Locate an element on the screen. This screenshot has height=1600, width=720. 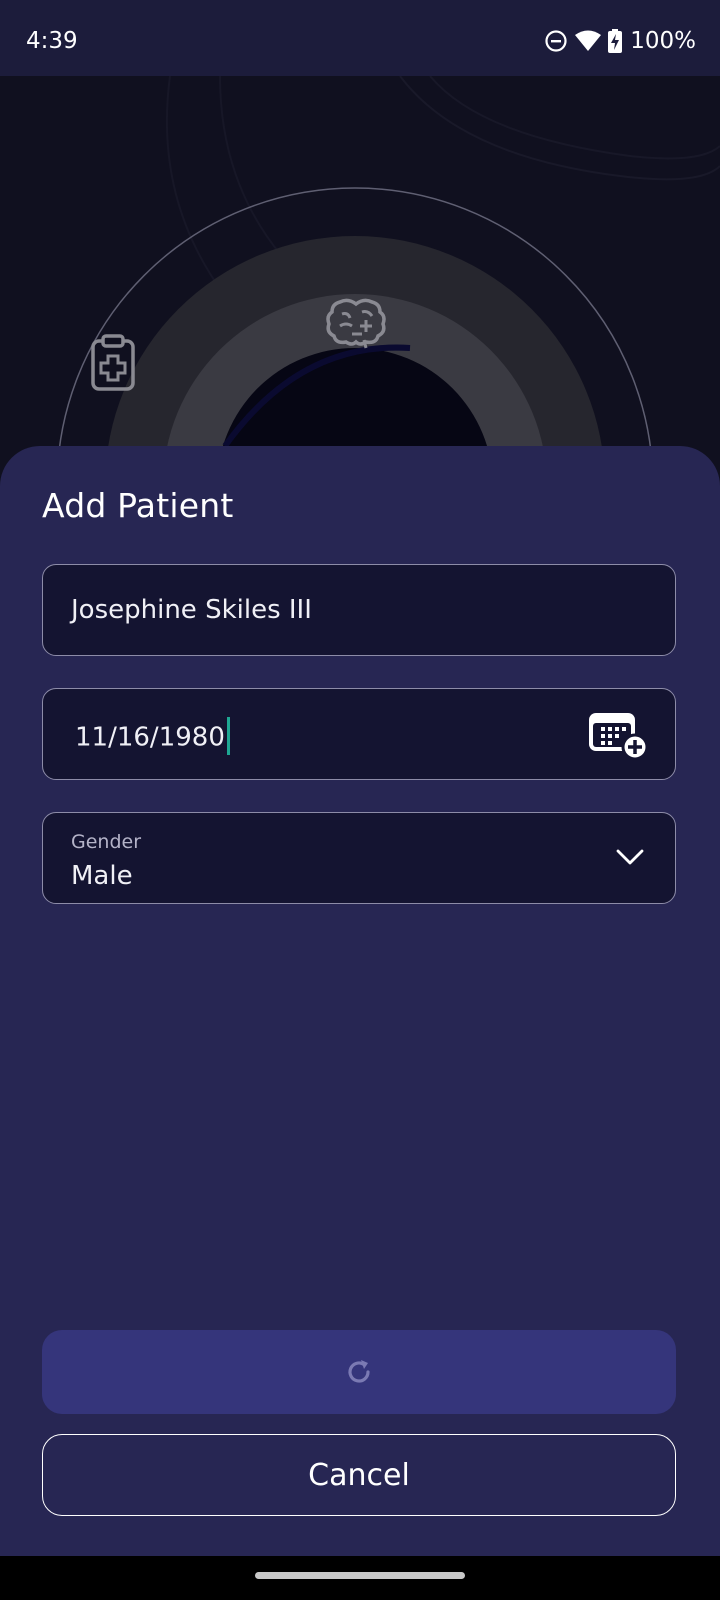
cancel-button: Cancel is located at coordinates (359, 1475).